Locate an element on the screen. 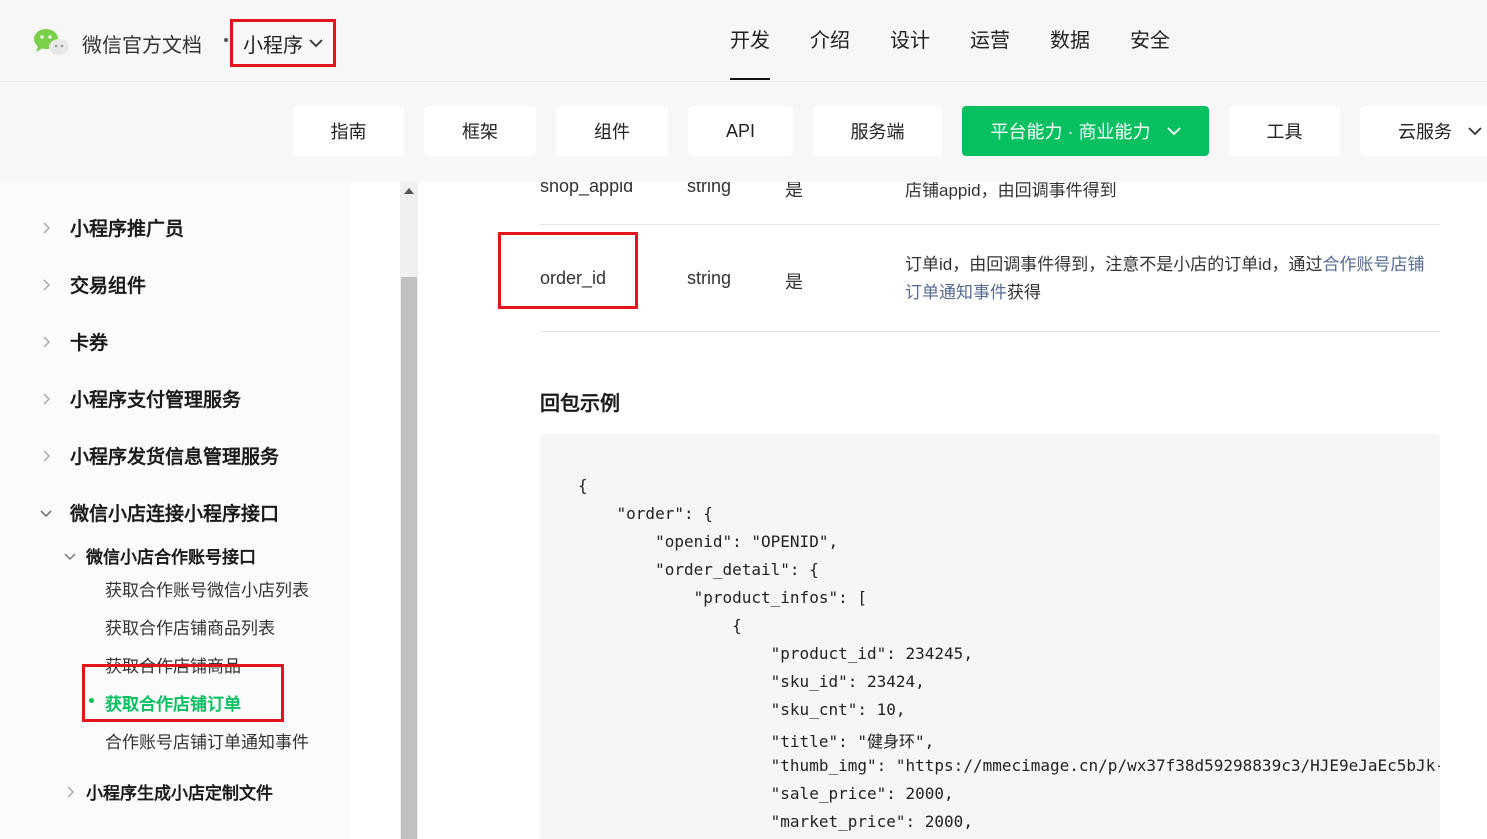 The image size is (1487, 839). nav-security: 安全 is located at coordinates (1150, 41).